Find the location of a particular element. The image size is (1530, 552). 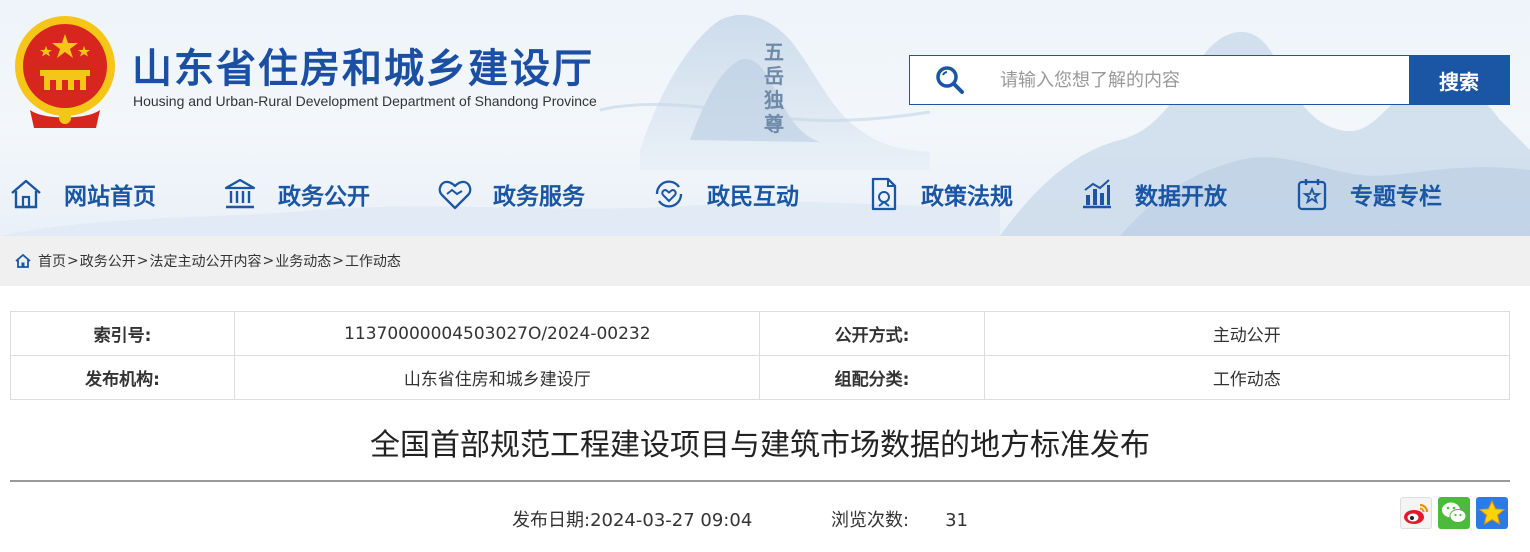

view-count-value: 31 is located at coordinates (956, 520).